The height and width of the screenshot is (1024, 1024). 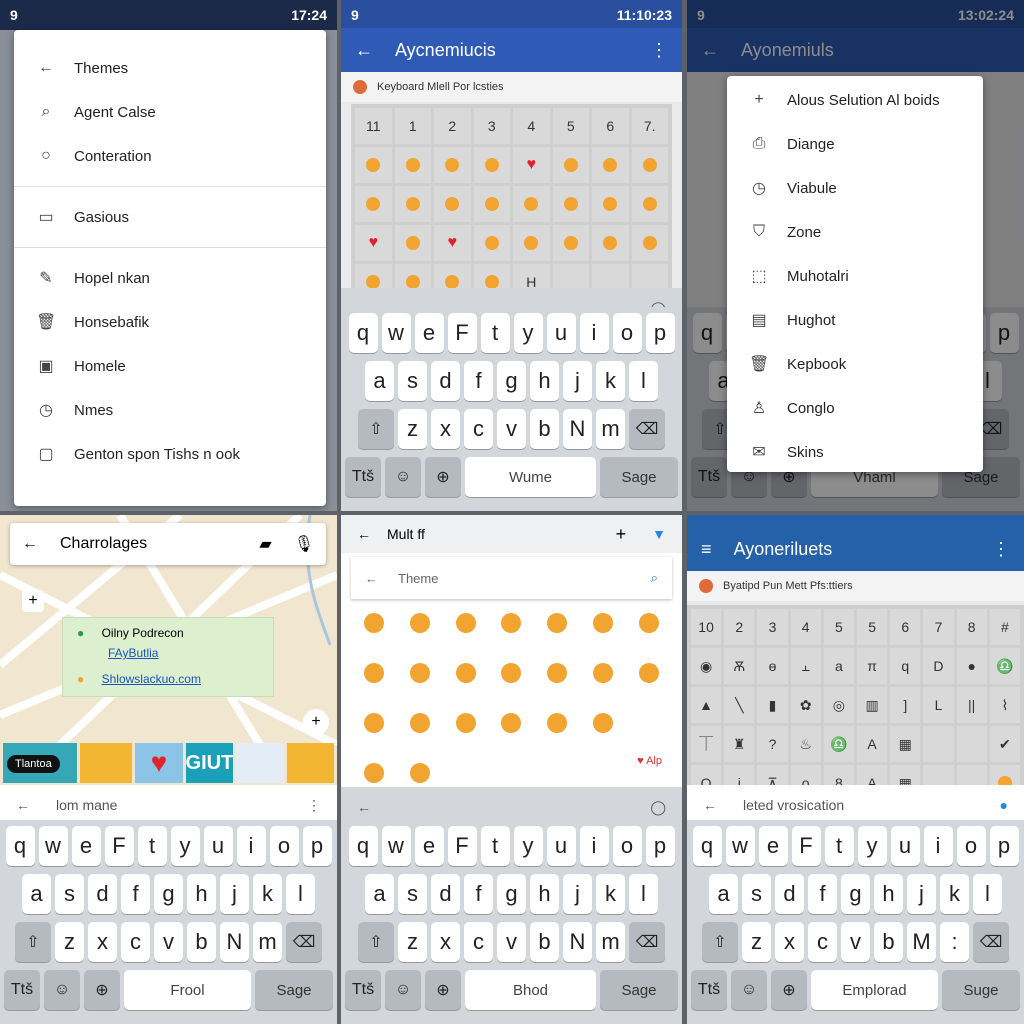 What do you see at coordinates (921, 942) in the screenshot?
I see `key-m: M` at bounding box center [921, 942].